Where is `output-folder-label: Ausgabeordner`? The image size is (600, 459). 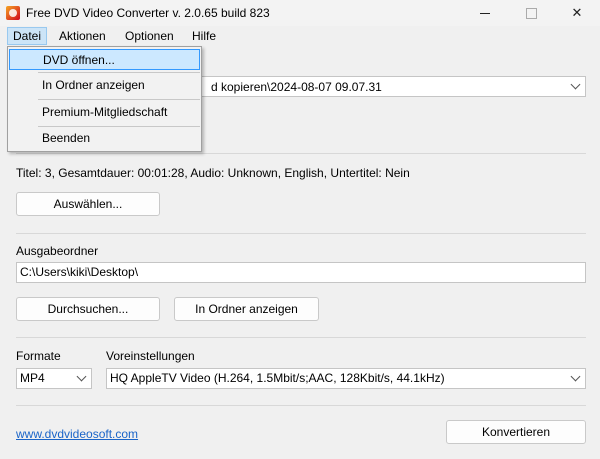
output-folder-label: Ausgabeordner is located at coordinates (57, 251).